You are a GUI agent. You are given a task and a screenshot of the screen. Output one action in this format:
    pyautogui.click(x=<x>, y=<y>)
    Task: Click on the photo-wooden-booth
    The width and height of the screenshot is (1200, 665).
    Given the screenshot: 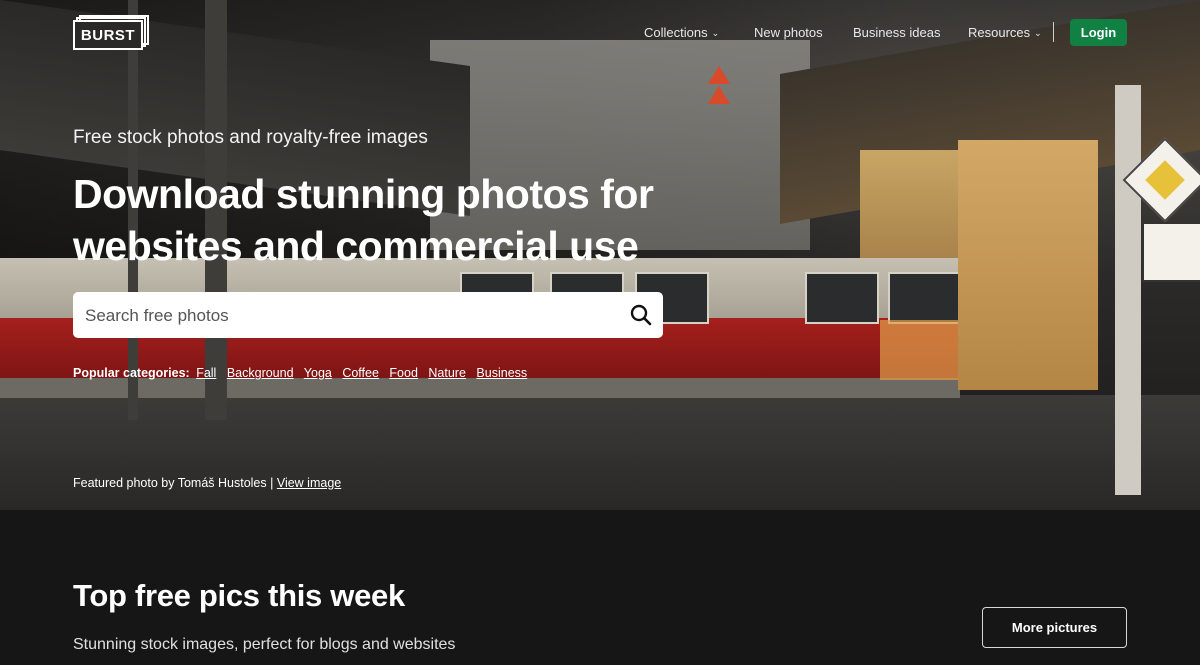 What is the action you would take?
    pyautogui.click(x=1028, y=265)
    